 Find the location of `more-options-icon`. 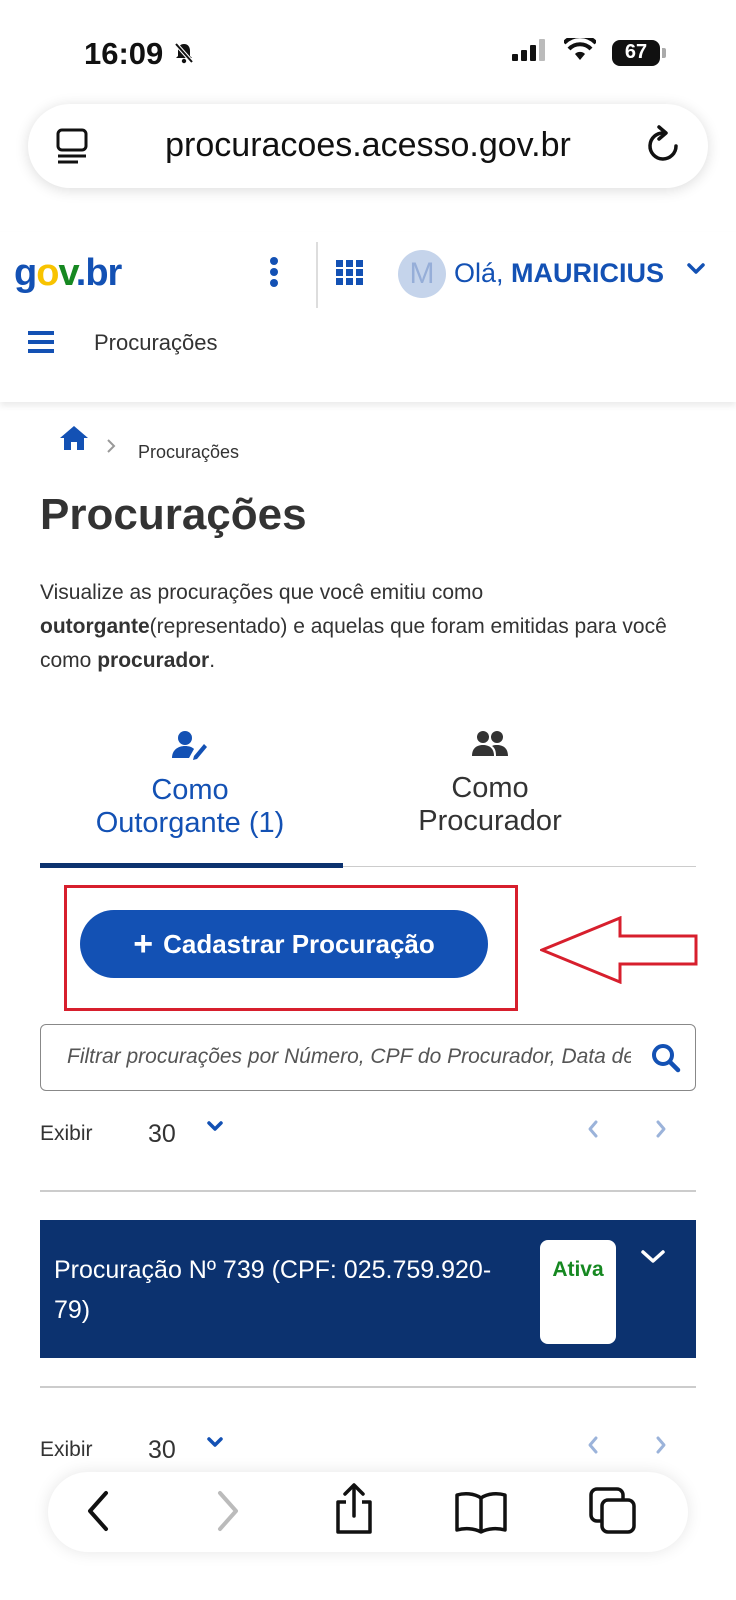

more-options-icon is located at coordinates (274, 274).